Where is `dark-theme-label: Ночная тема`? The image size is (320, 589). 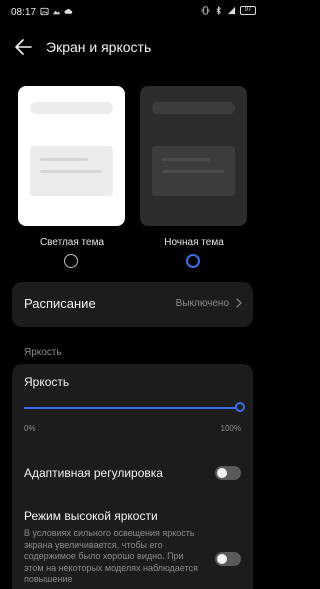 dark-theme-label: Ночная тема is located at coordinates (194, 242).